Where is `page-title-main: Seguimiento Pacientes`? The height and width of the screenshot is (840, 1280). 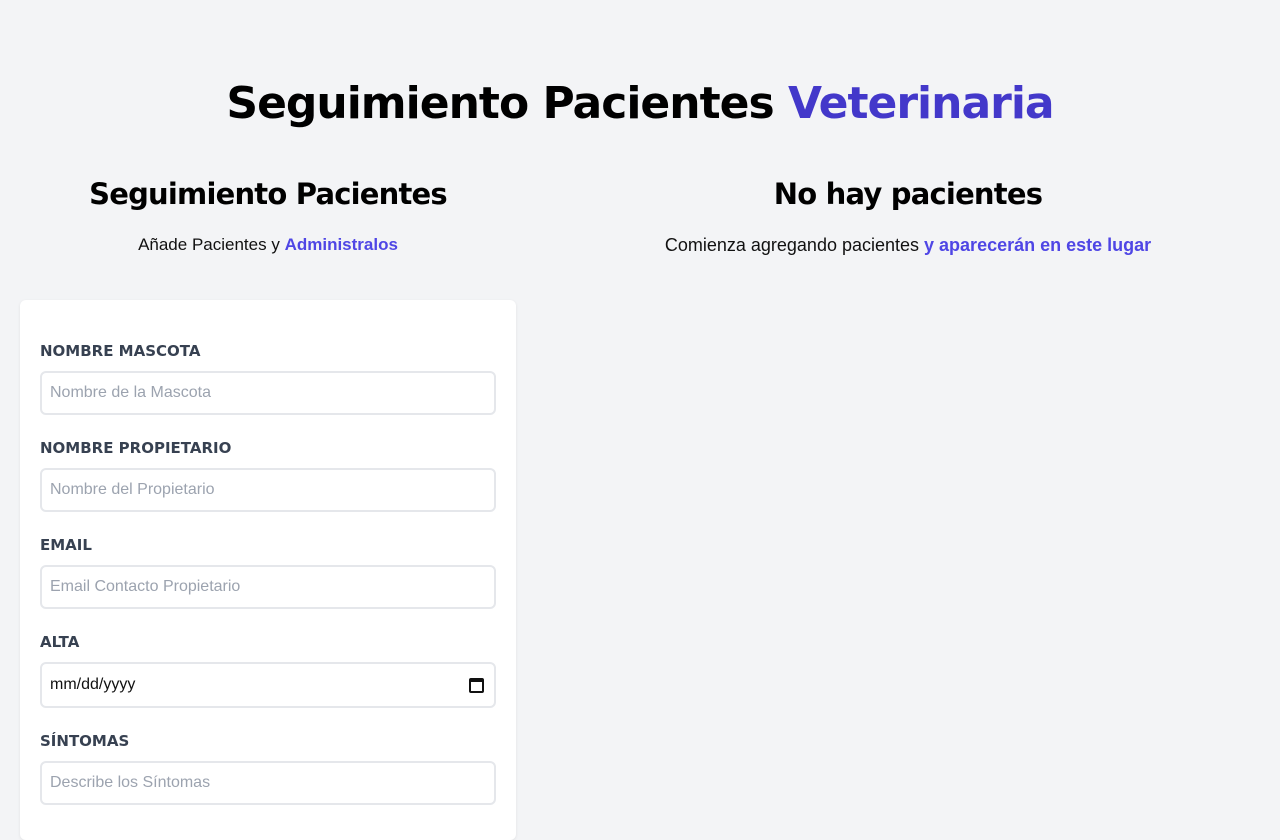
page-title-main: Seguimiento Pacientes is located at coordinates (500, 103).